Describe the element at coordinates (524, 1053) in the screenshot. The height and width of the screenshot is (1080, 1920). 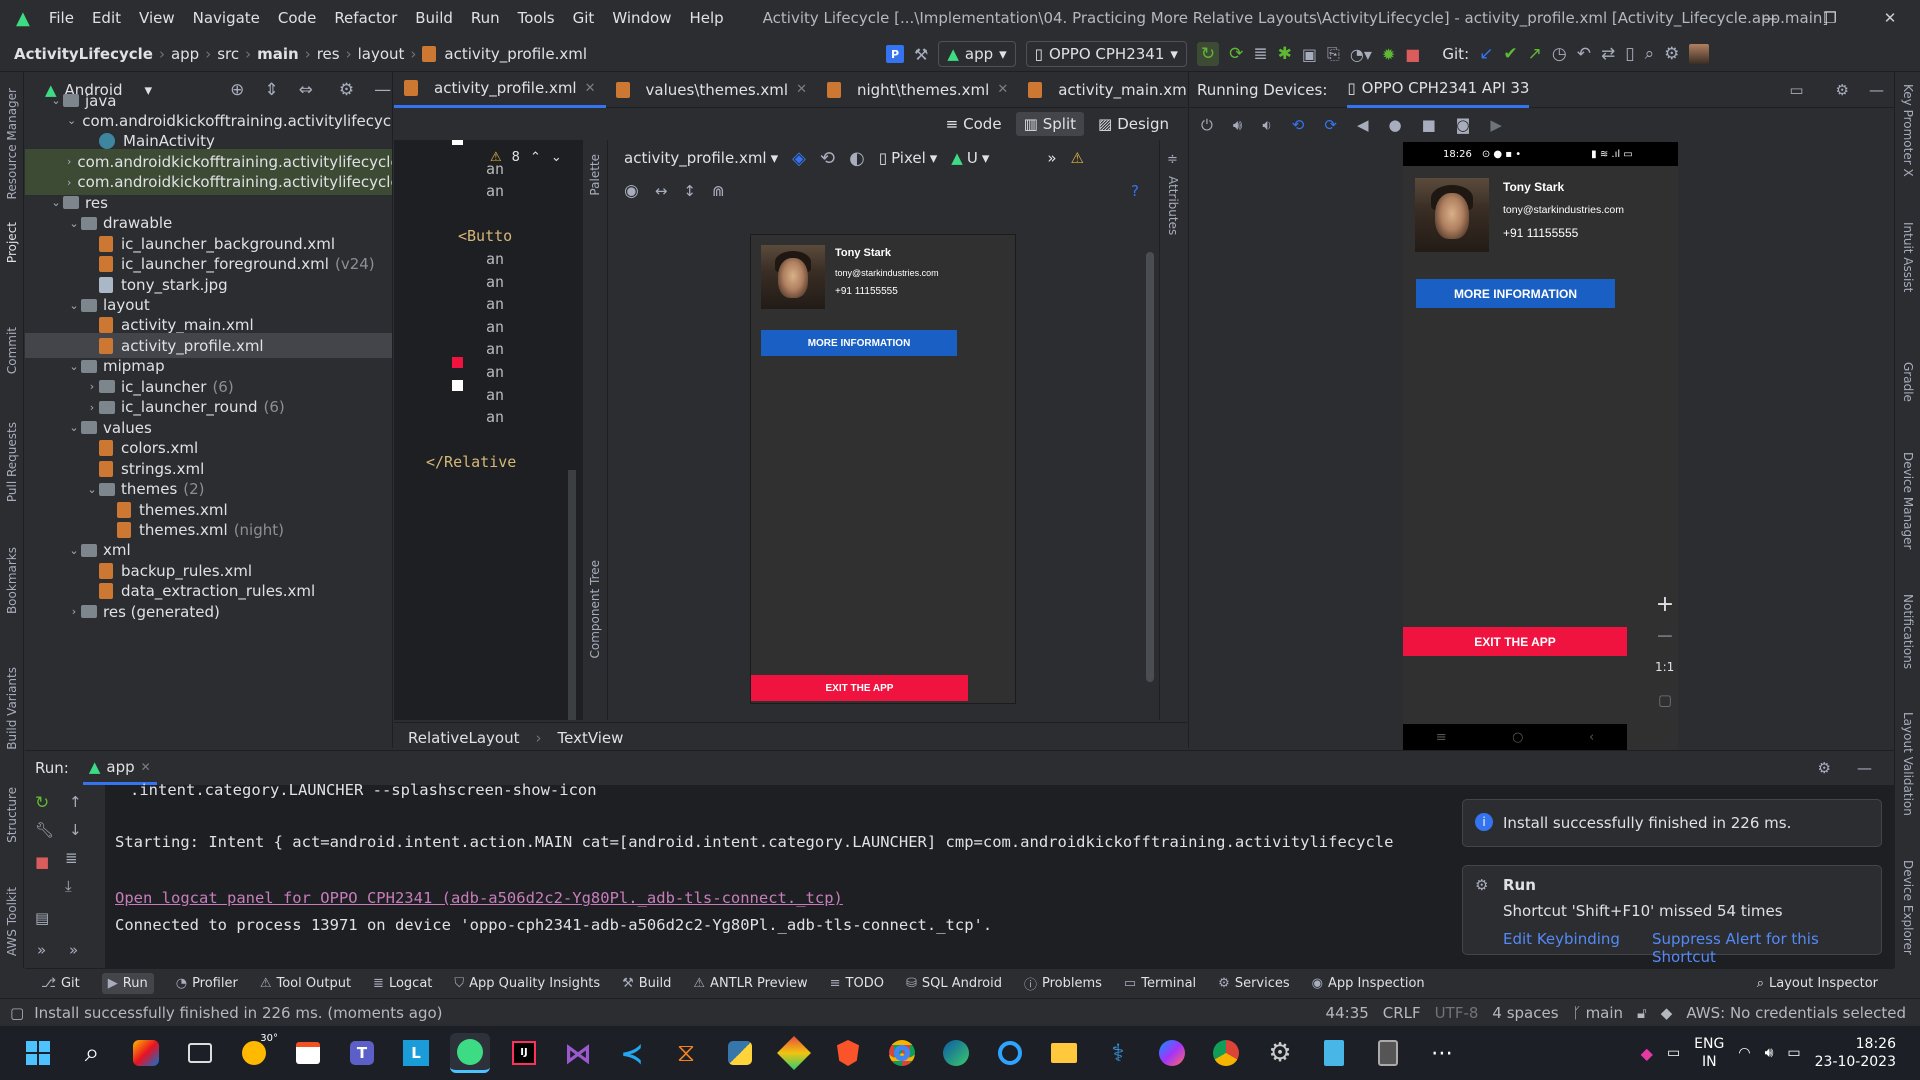
I see `intellij-icon: IJ` at that location.